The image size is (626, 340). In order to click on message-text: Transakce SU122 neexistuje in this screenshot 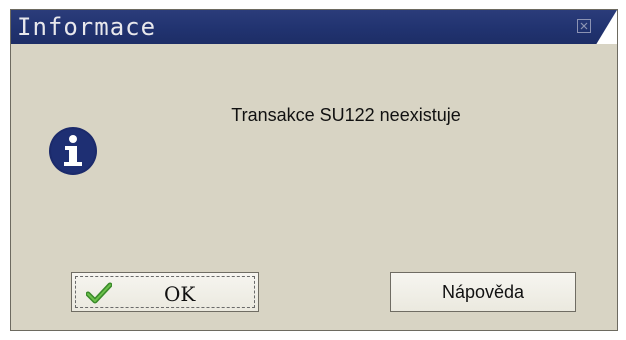, I will do `click(346, 115)`.